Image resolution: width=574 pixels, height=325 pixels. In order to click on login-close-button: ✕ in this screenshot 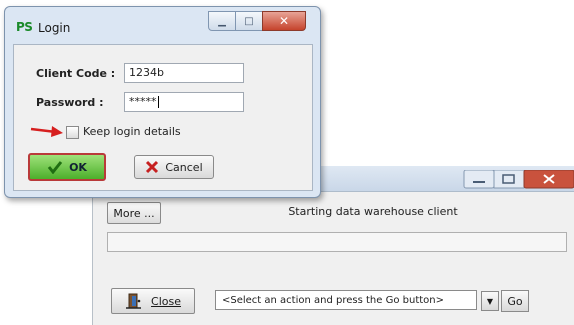, I will do `click(284, 21)`.